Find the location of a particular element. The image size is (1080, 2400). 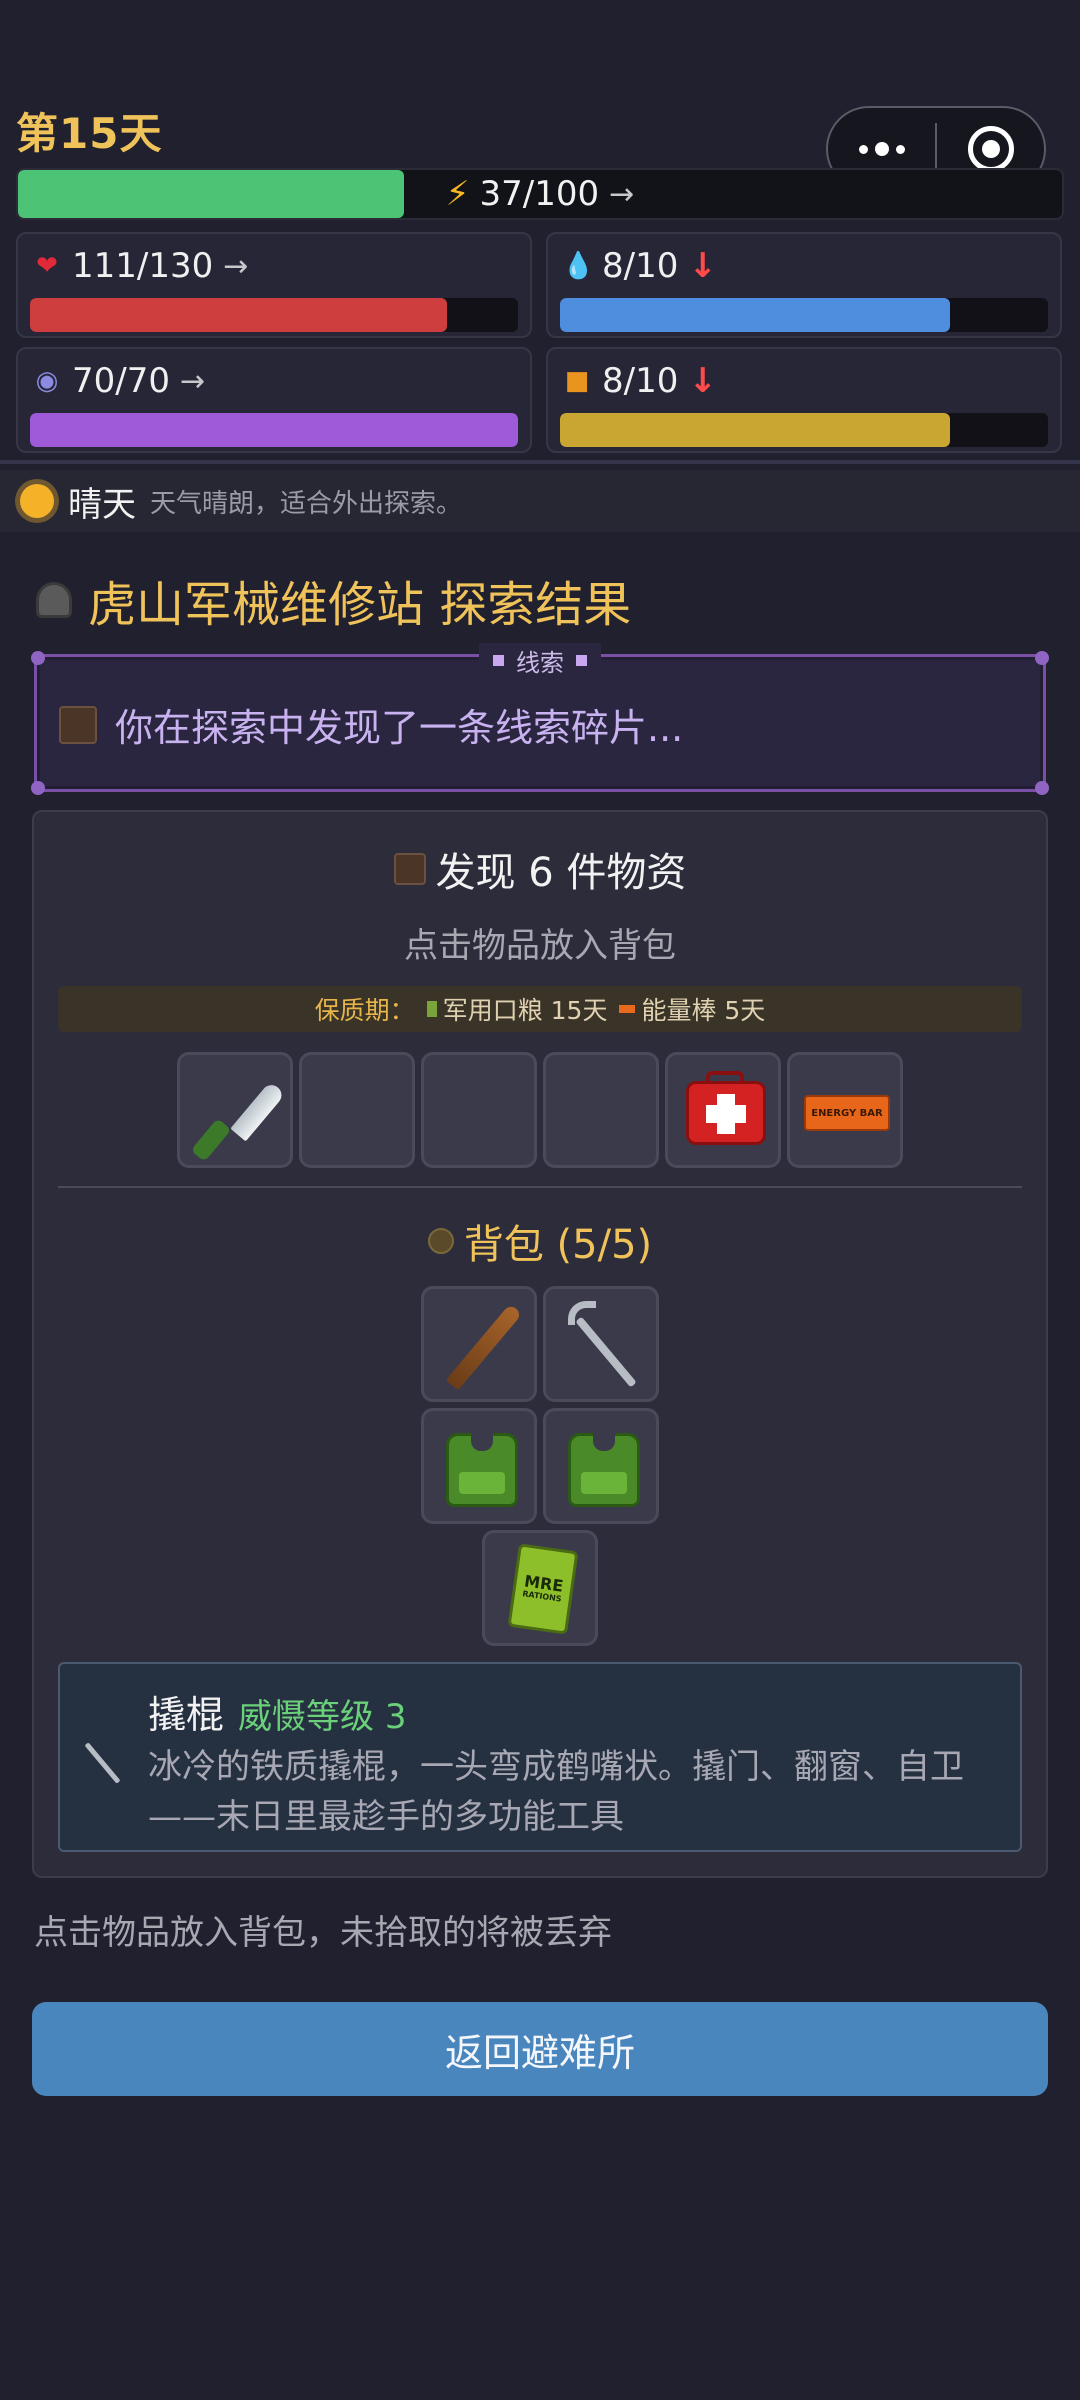

backpack-icon is located at coordinates (440, 1241).